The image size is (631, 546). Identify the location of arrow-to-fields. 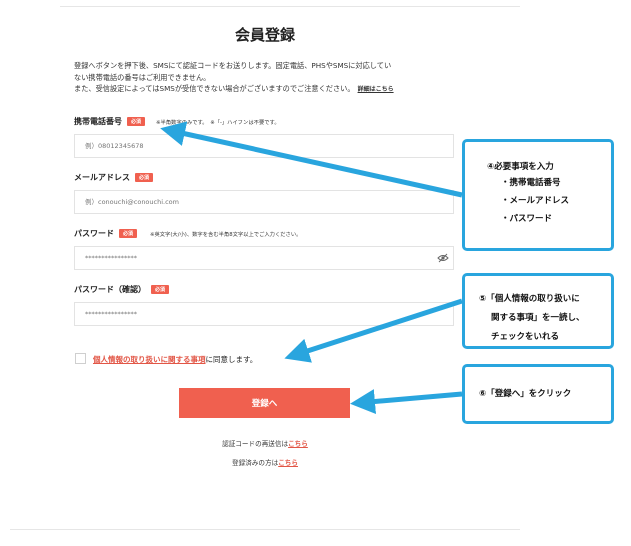
(311, 159).